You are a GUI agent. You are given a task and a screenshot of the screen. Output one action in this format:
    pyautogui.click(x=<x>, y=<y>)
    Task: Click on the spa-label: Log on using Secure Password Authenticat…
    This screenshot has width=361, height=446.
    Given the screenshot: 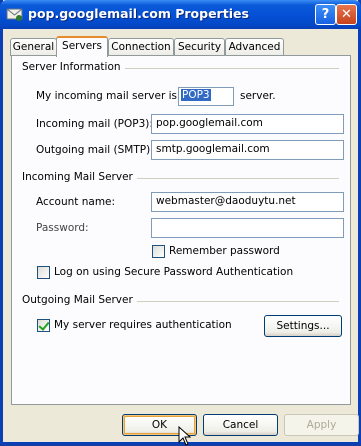 What is the action you would take?
    pyautogui.click(x=174, y=272)
    